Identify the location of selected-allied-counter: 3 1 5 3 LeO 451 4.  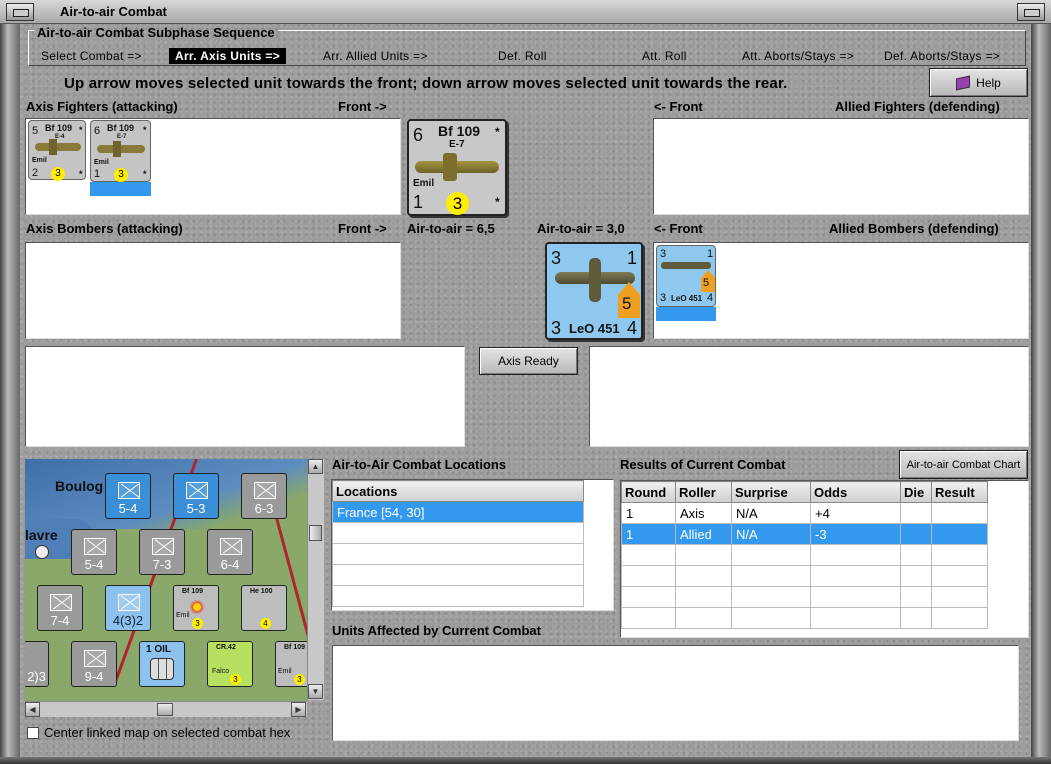
(594, 291).